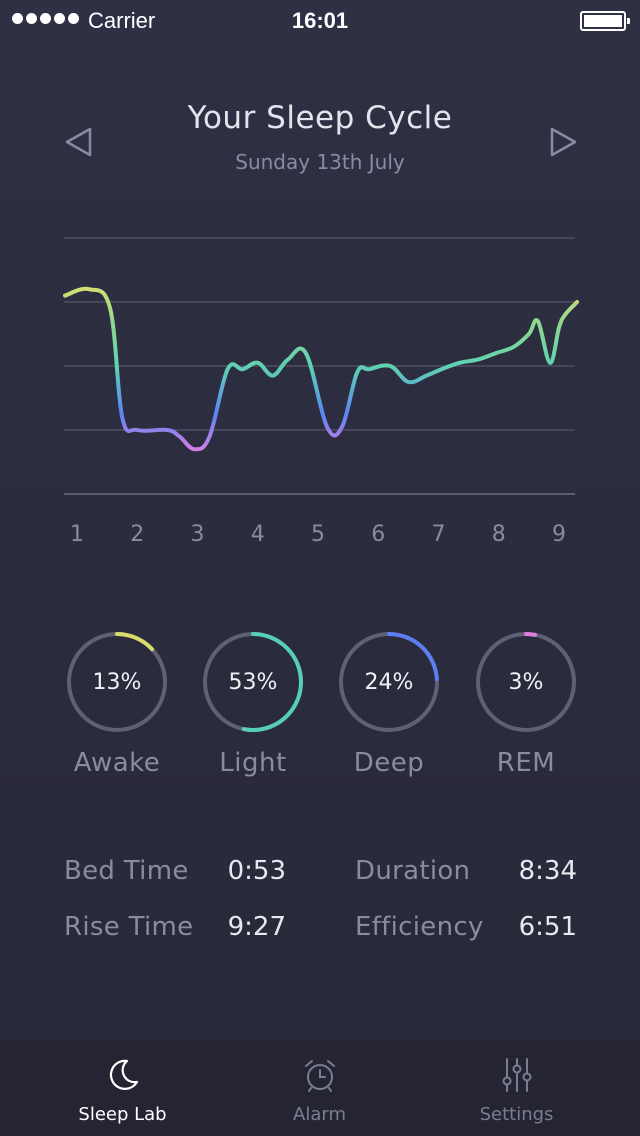 The width and height of the screenshot is (640, 1136). What do you see at coordinates (526, 763) in the screenshot?
I see `rem-label: REM` at bounding box center [526, 763].